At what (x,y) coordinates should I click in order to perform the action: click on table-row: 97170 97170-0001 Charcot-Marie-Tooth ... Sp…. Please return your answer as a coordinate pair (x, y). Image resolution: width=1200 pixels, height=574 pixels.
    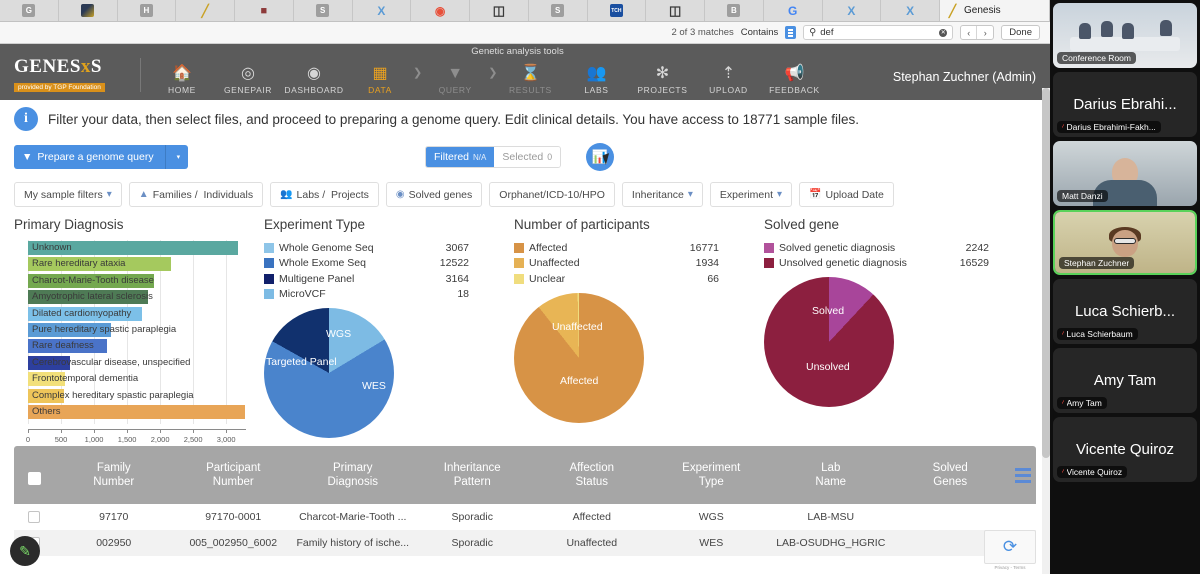
    Looking at the image, I should click on (525, 517).